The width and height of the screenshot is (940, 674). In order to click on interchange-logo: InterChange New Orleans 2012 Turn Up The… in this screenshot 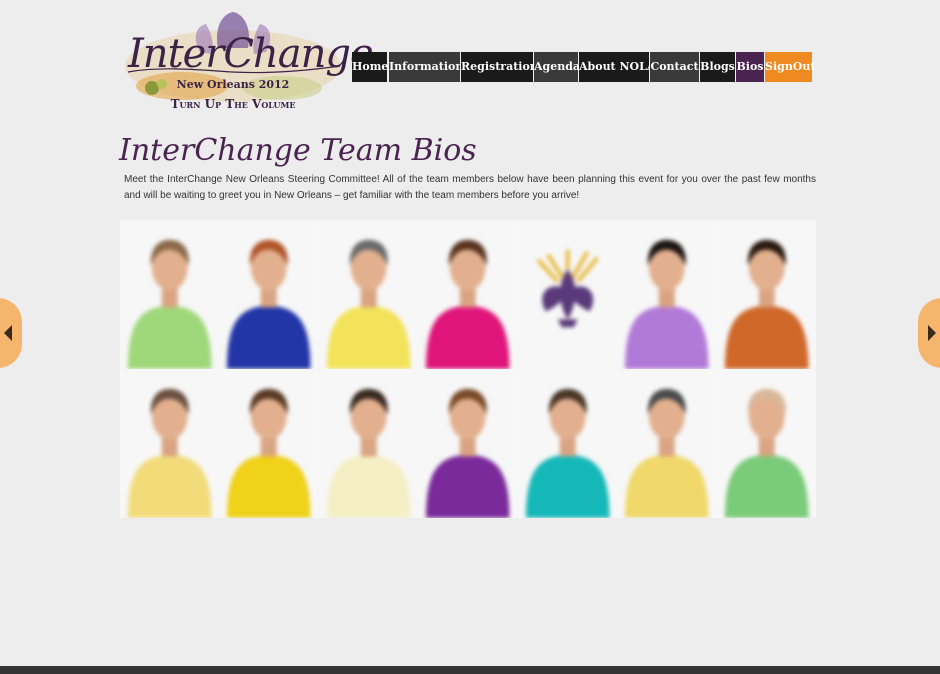, I will do `click(248, 61)`.